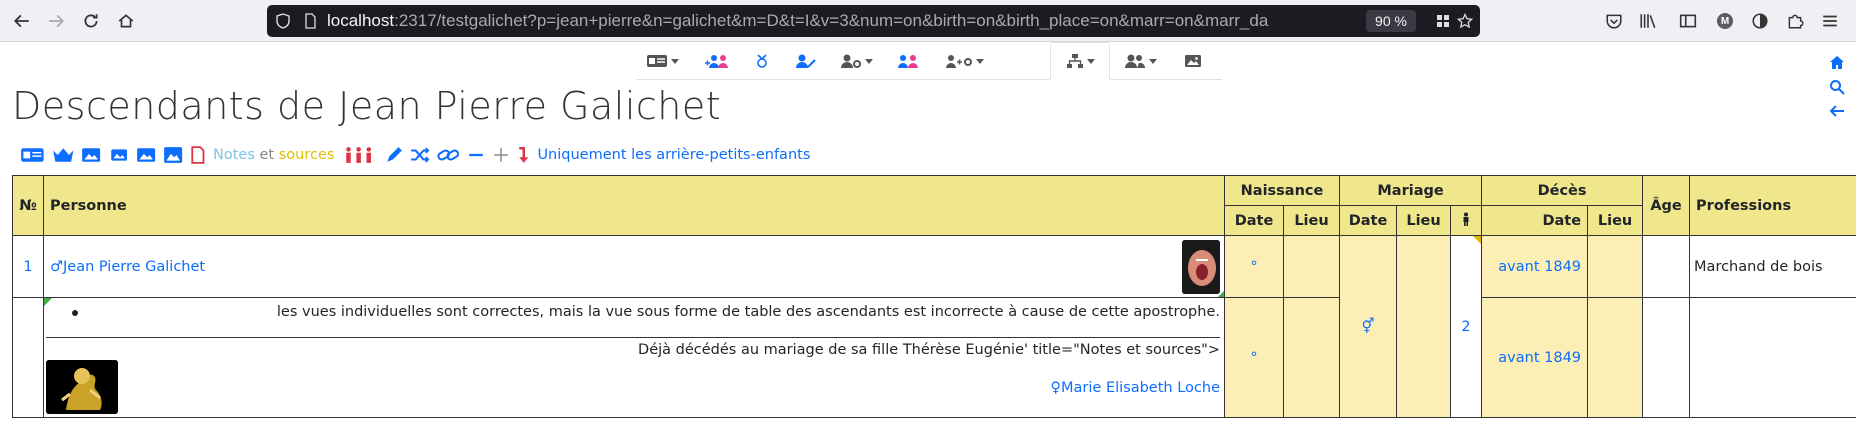 Image resolution: width=1856 pixels, height=447 pixels. I want to click on col-death-place: Lieu, so click(1615, 220).